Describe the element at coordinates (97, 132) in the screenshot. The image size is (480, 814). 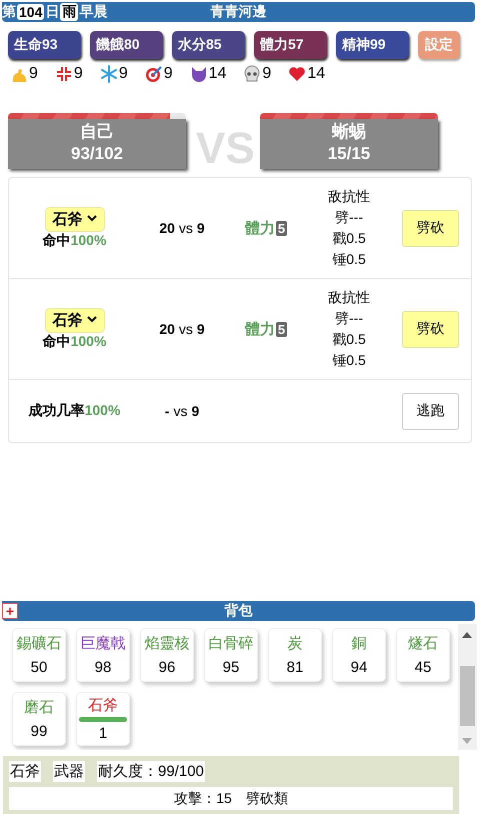
I see `fighter-name: 自己` at that location.